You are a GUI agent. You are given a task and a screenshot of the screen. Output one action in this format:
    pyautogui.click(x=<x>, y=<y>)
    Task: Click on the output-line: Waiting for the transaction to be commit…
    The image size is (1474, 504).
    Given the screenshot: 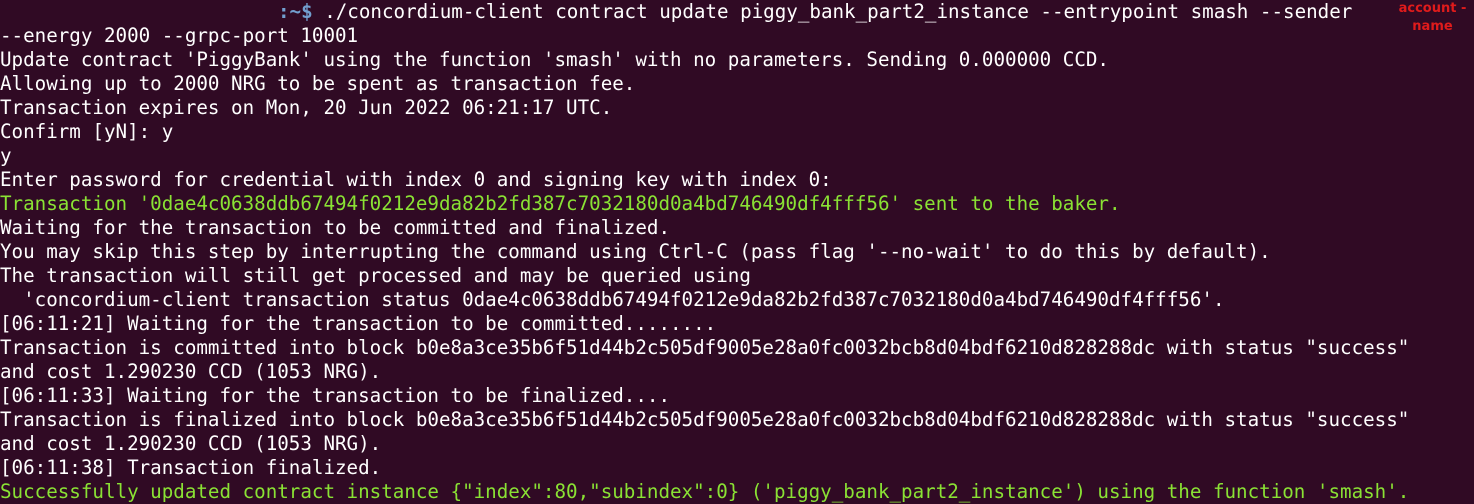 What is the action you would take?
    pyautogui.click(x=335, y=227)
    